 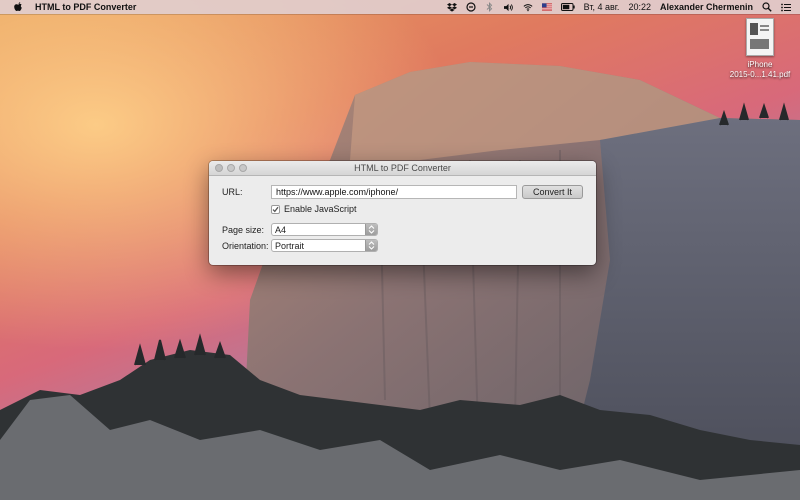 What do you see at coordinates (552, 192) in the screenshot?
I see `convert-button: Convert It` at bounding box center [552, 192].